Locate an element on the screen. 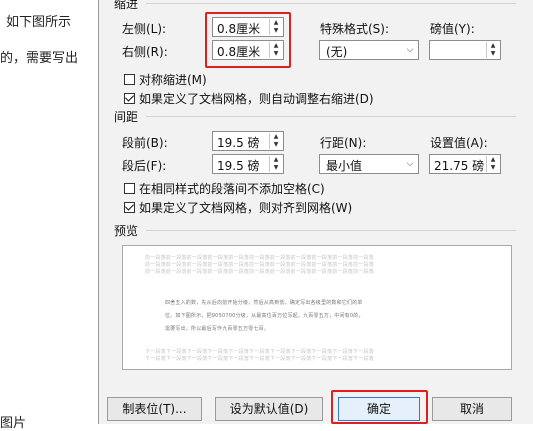 This screenshot has height=431, width=533. ok-highlight-box is located at coordinates (379, 407).